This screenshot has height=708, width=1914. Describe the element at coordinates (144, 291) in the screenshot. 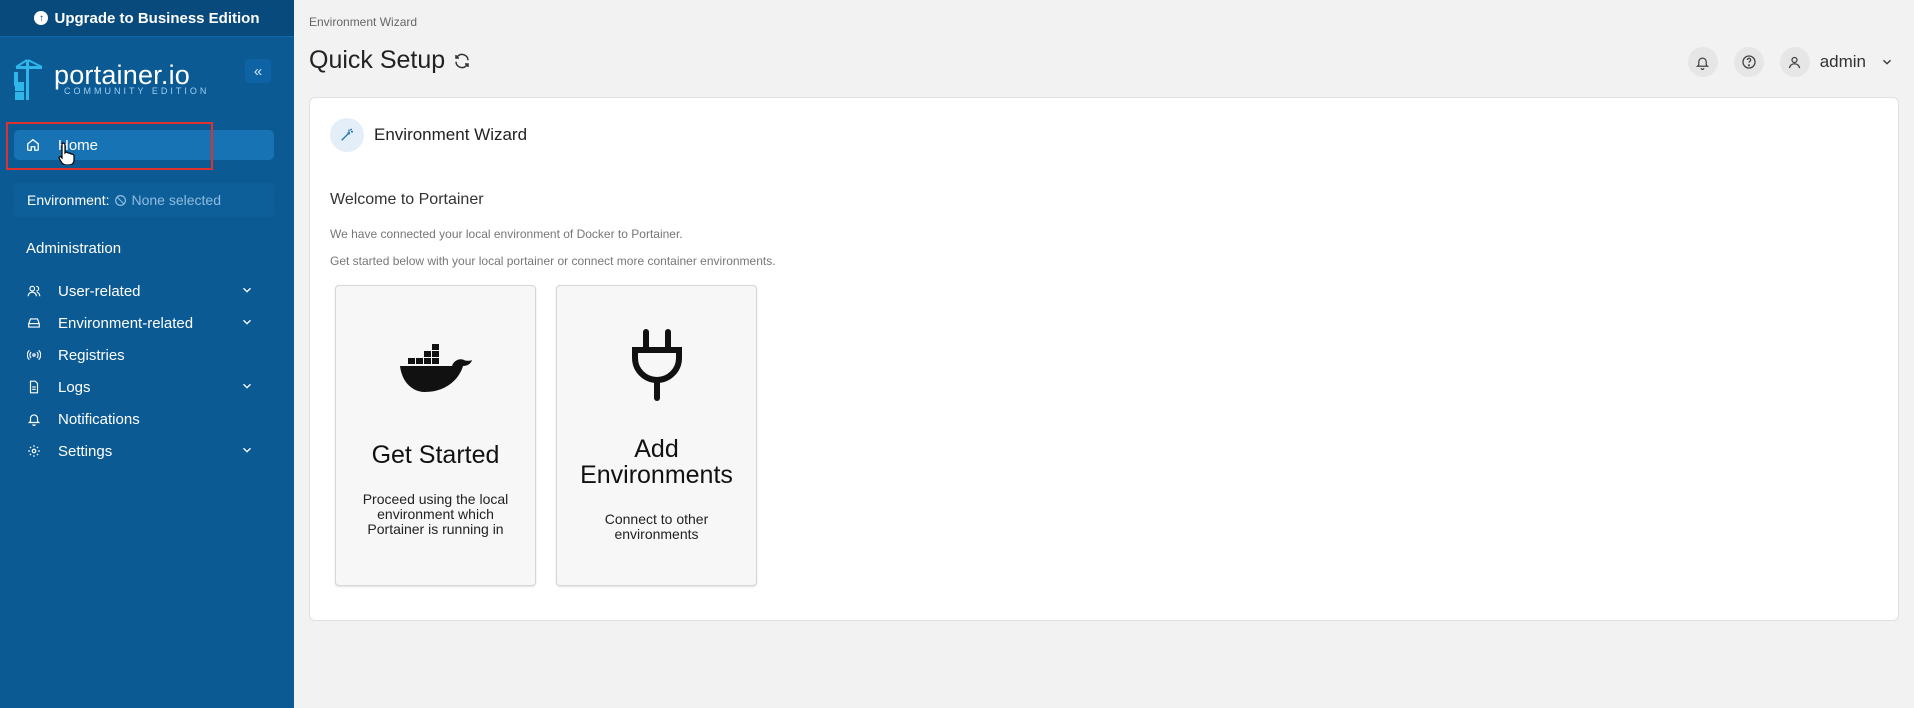

I see `sidebar-item-user-related: User-related` at that location.